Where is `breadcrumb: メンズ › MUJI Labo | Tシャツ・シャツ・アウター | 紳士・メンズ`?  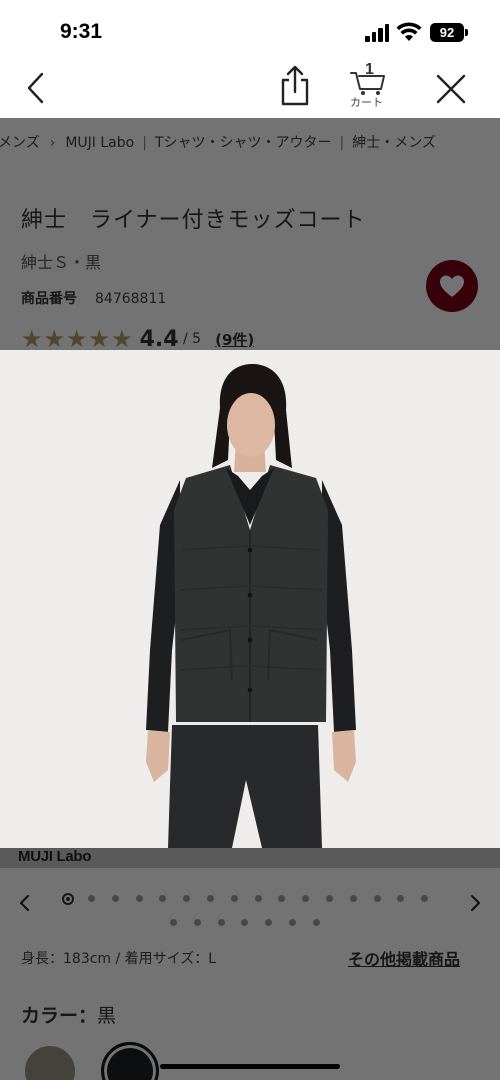 breadcrumb: メンズ › MUJI Labo | Tシャツ・シャツ・アウター | 紳士・メンズ is located at coordinates (218, 142).